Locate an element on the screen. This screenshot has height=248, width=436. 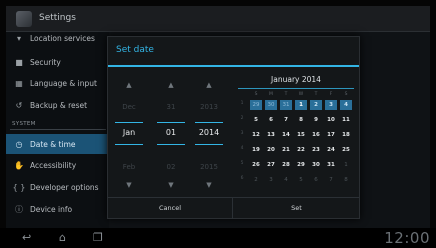
back-icon: ↩ is located at coordinates (26, 237).